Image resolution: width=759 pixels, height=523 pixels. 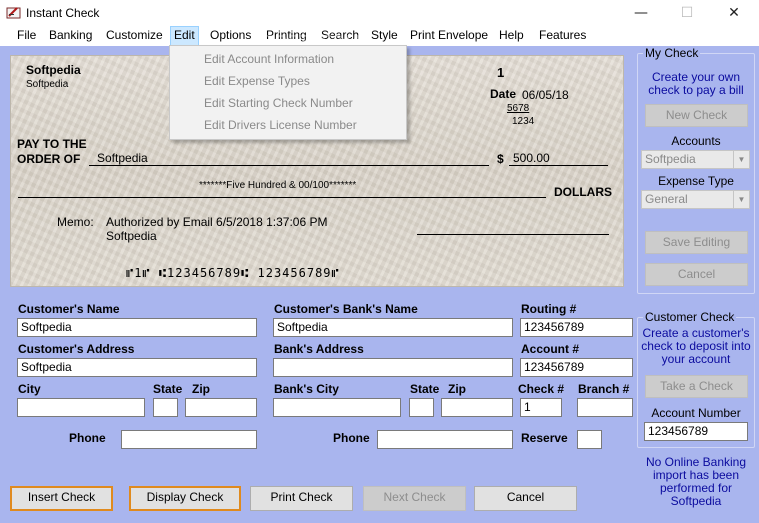 What do you see at coordinates (52, 144) in the screenshot?
I see `pay-to-label: PAY TO THE` at bounding box center [52, 144].